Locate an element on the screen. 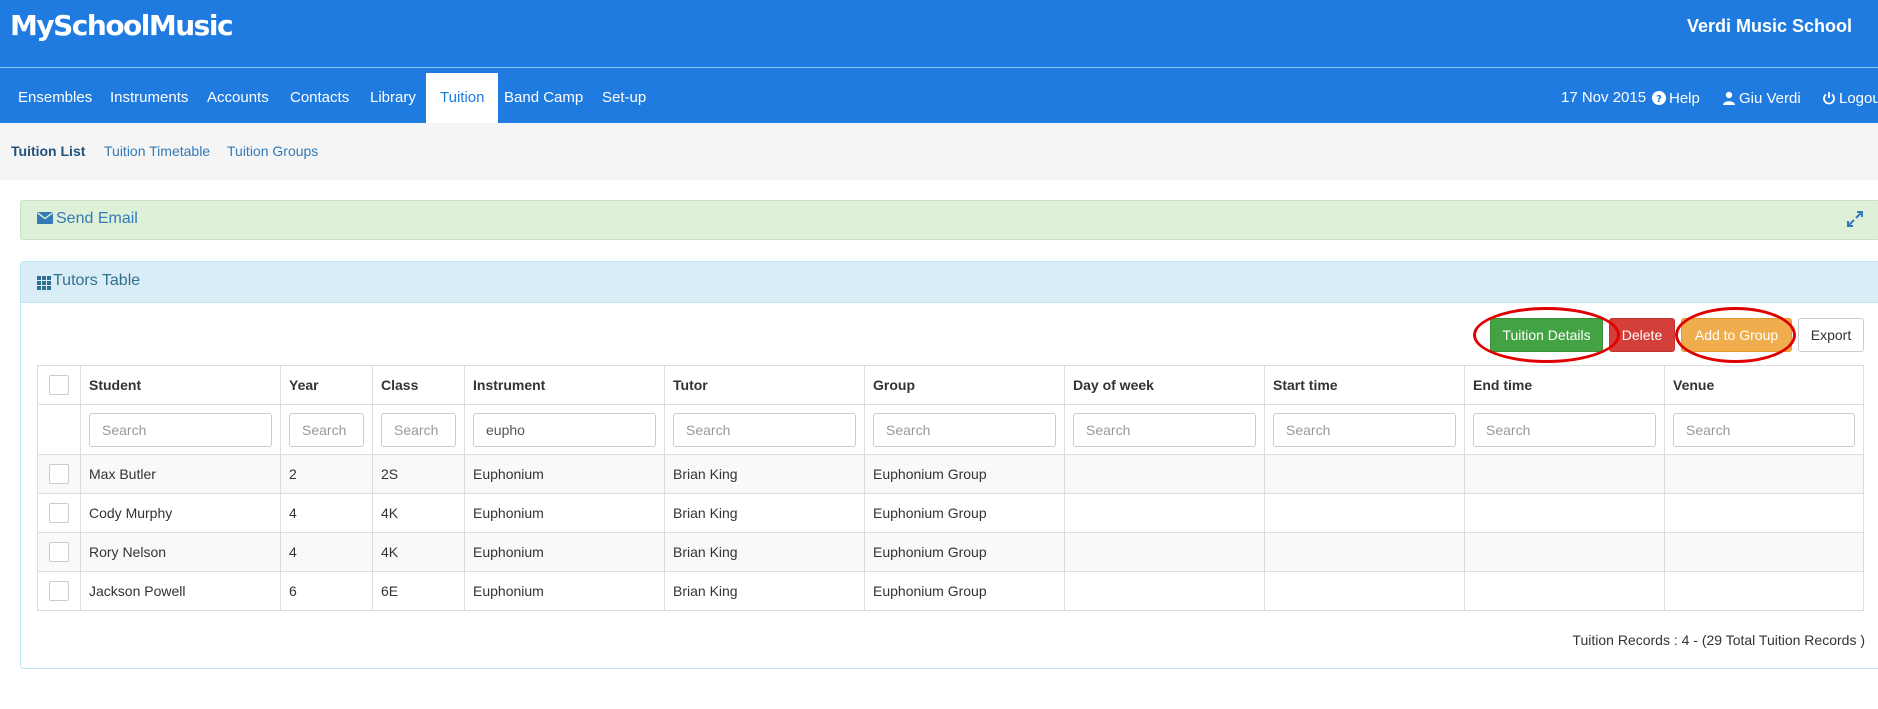 This screenshot has width=1878, height=709. send-email-title: Send Email is located at coordinates (87, 219).